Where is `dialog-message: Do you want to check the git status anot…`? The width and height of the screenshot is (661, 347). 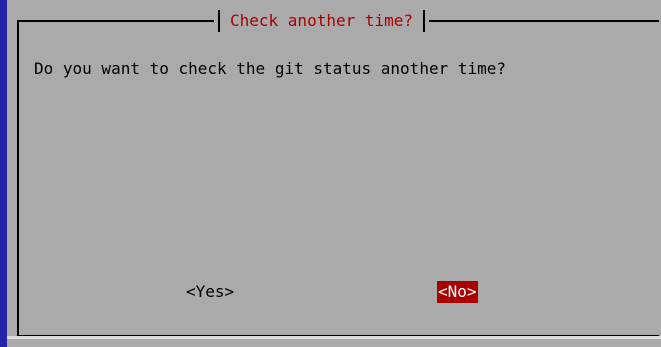
dialog-message: Do you want to check the git status anot… is located at coordinates (270, 68).